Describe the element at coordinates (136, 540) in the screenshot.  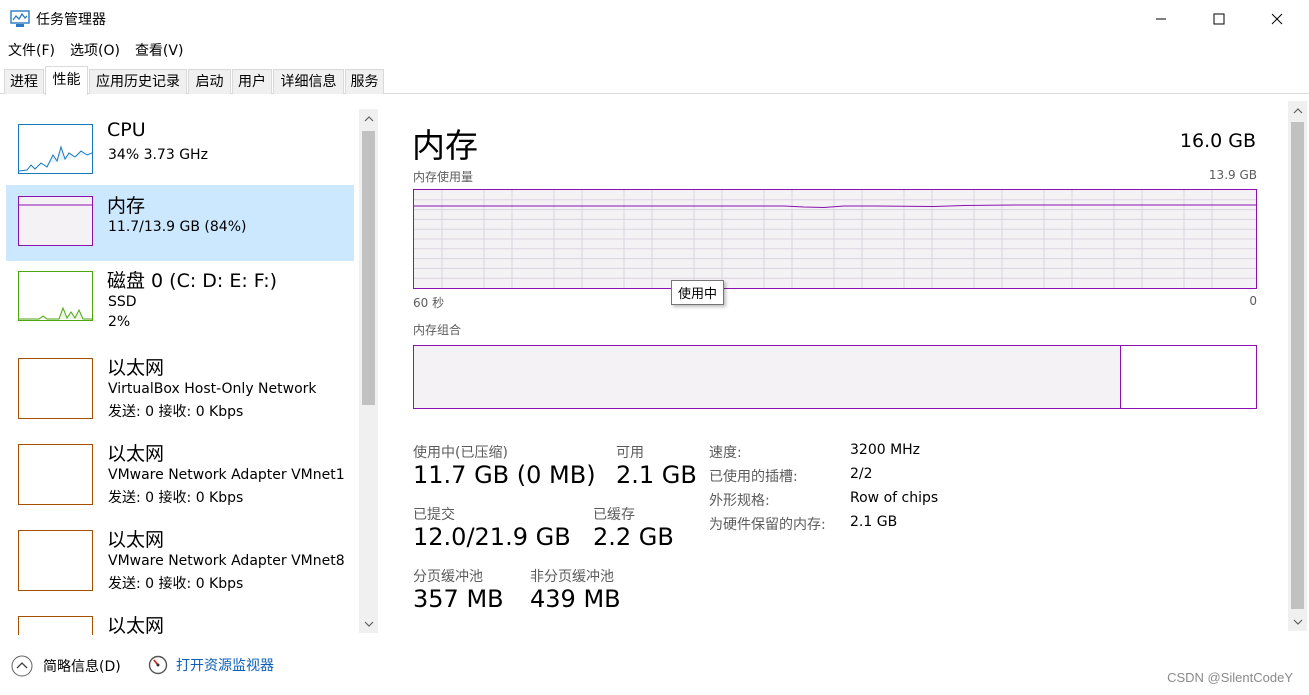
I see `ethernet-3-title: 以太网` at that location.